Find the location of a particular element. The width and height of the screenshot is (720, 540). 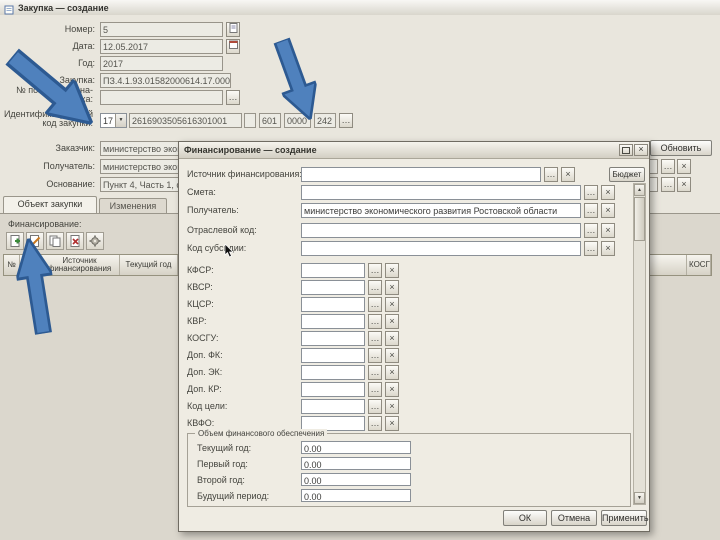

scroll-up-icon: ▲ is located at coordinates (639, 190).